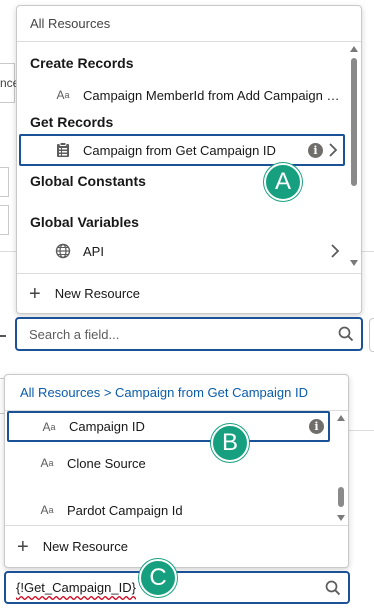 The width and height of the screenshot is (374, 610). Describe the element at coordinates (93, 251) in the screenshot. I see `resource-item-label: API` at that location.